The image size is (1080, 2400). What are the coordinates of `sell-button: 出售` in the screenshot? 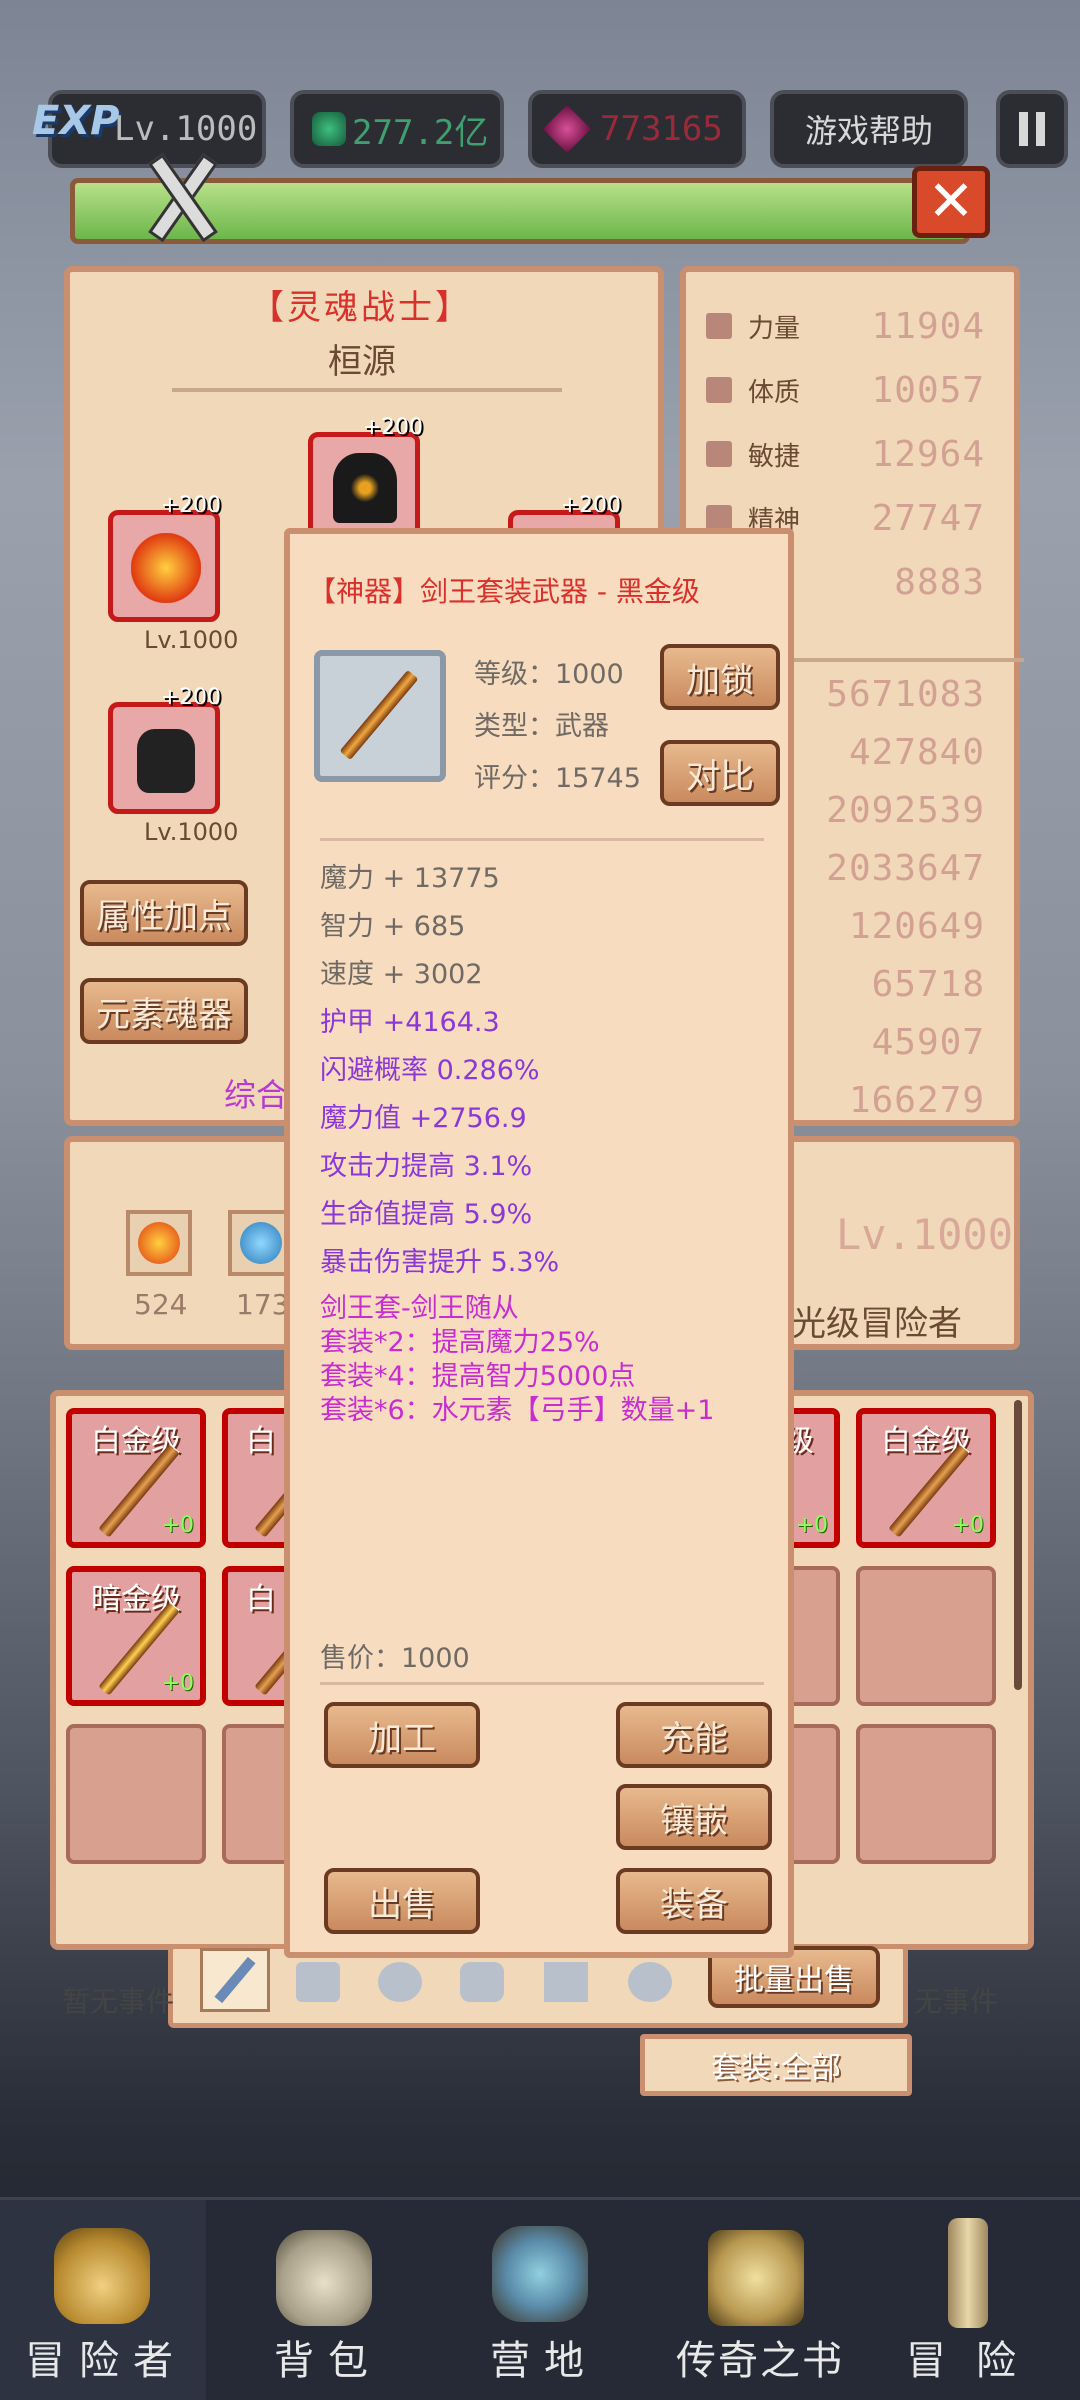 It's located at (402, 1901).